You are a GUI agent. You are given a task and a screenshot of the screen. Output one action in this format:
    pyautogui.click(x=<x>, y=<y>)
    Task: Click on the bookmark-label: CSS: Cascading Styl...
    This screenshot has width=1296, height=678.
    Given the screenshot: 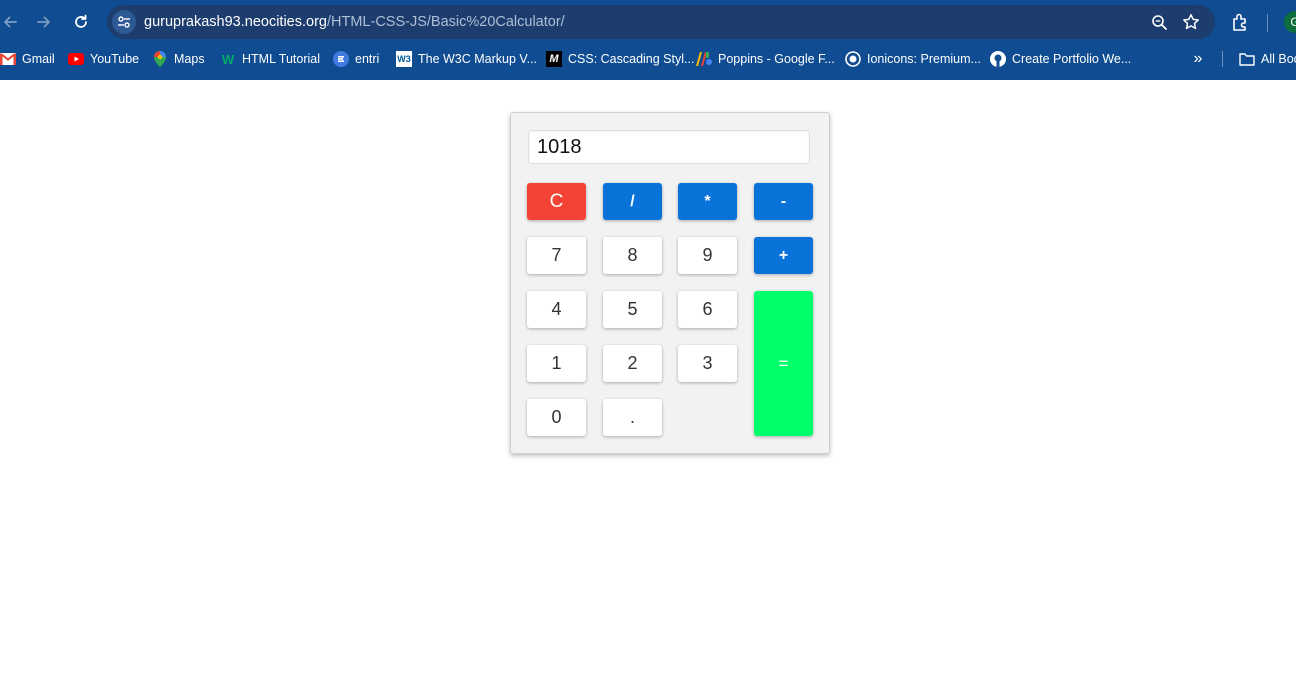 What is the action you would take?
    pyautogui.click(x=631, y=59)
    